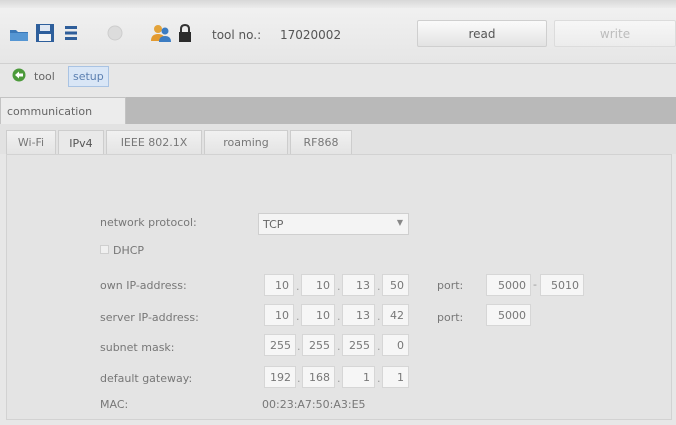 Image resolution: width=676 pixels, height=425 pixels. I want to click on breadcrumb-setup-current: setup, so click(88, 76).